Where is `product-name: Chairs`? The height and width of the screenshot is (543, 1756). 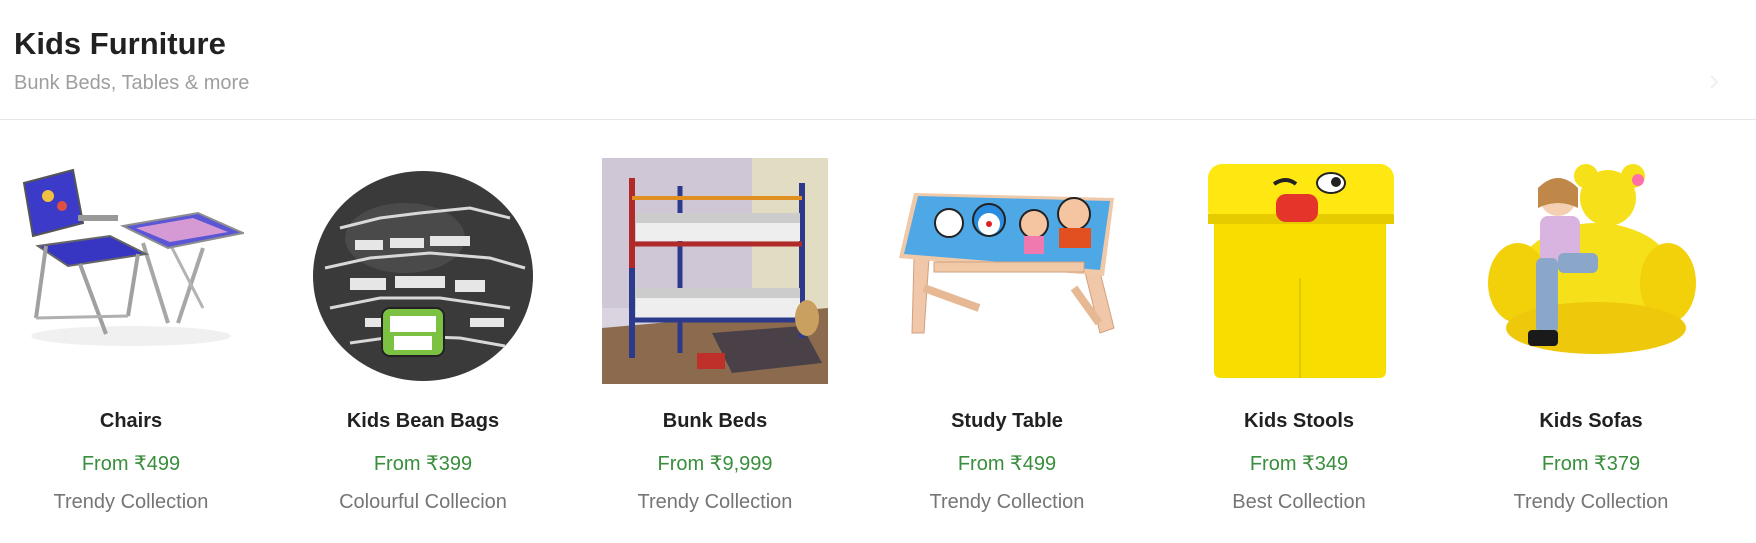
product-name: Chairs is located at coordinates (131, 421).